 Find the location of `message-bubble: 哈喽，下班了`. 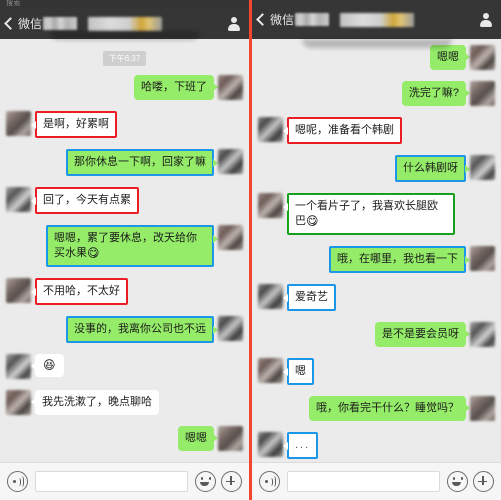

message-bubble: 哈喽，下班了 is located at coordinates (176, 87).